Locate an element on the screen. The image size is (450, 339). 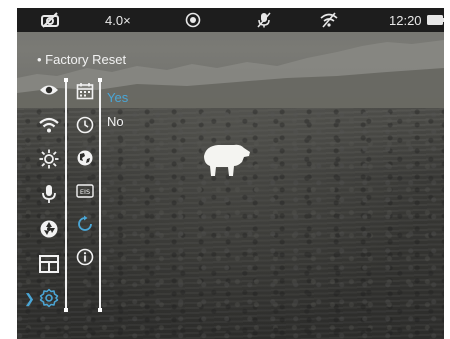
bracket-left is located at coordinates (66, 195).